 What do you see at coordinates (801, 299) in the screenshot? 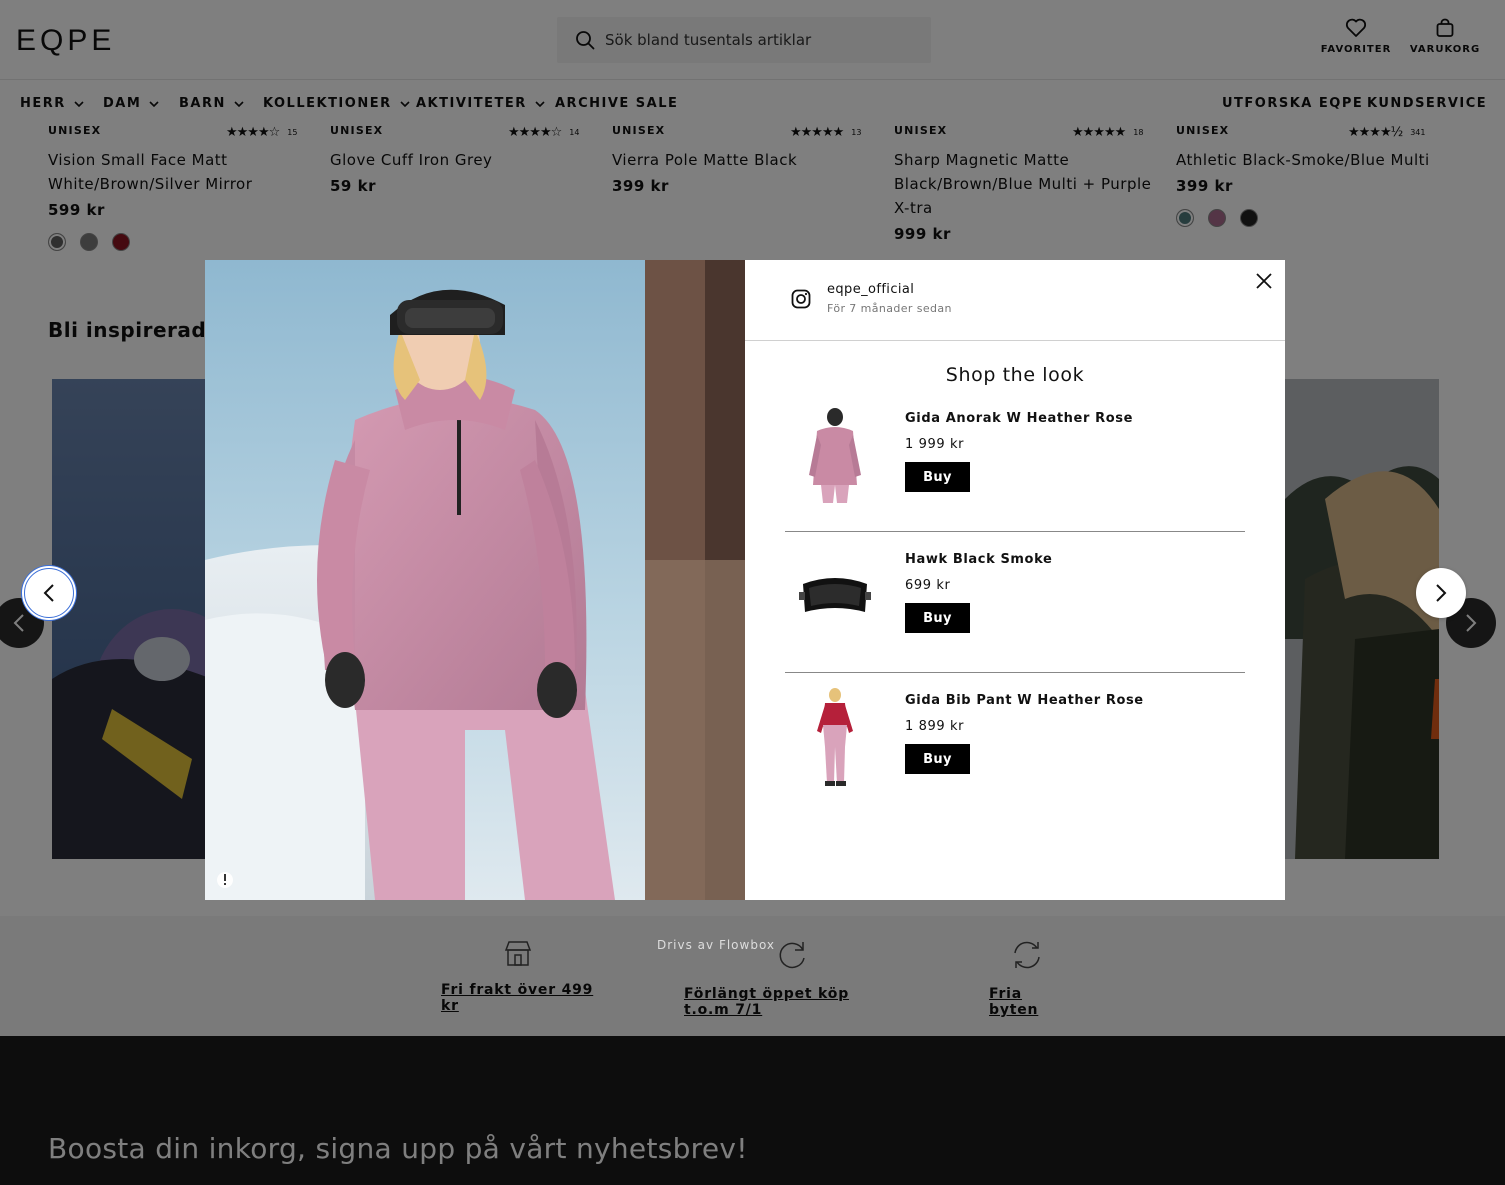
I see `instagram-icon` at bounding box center [801, 299].